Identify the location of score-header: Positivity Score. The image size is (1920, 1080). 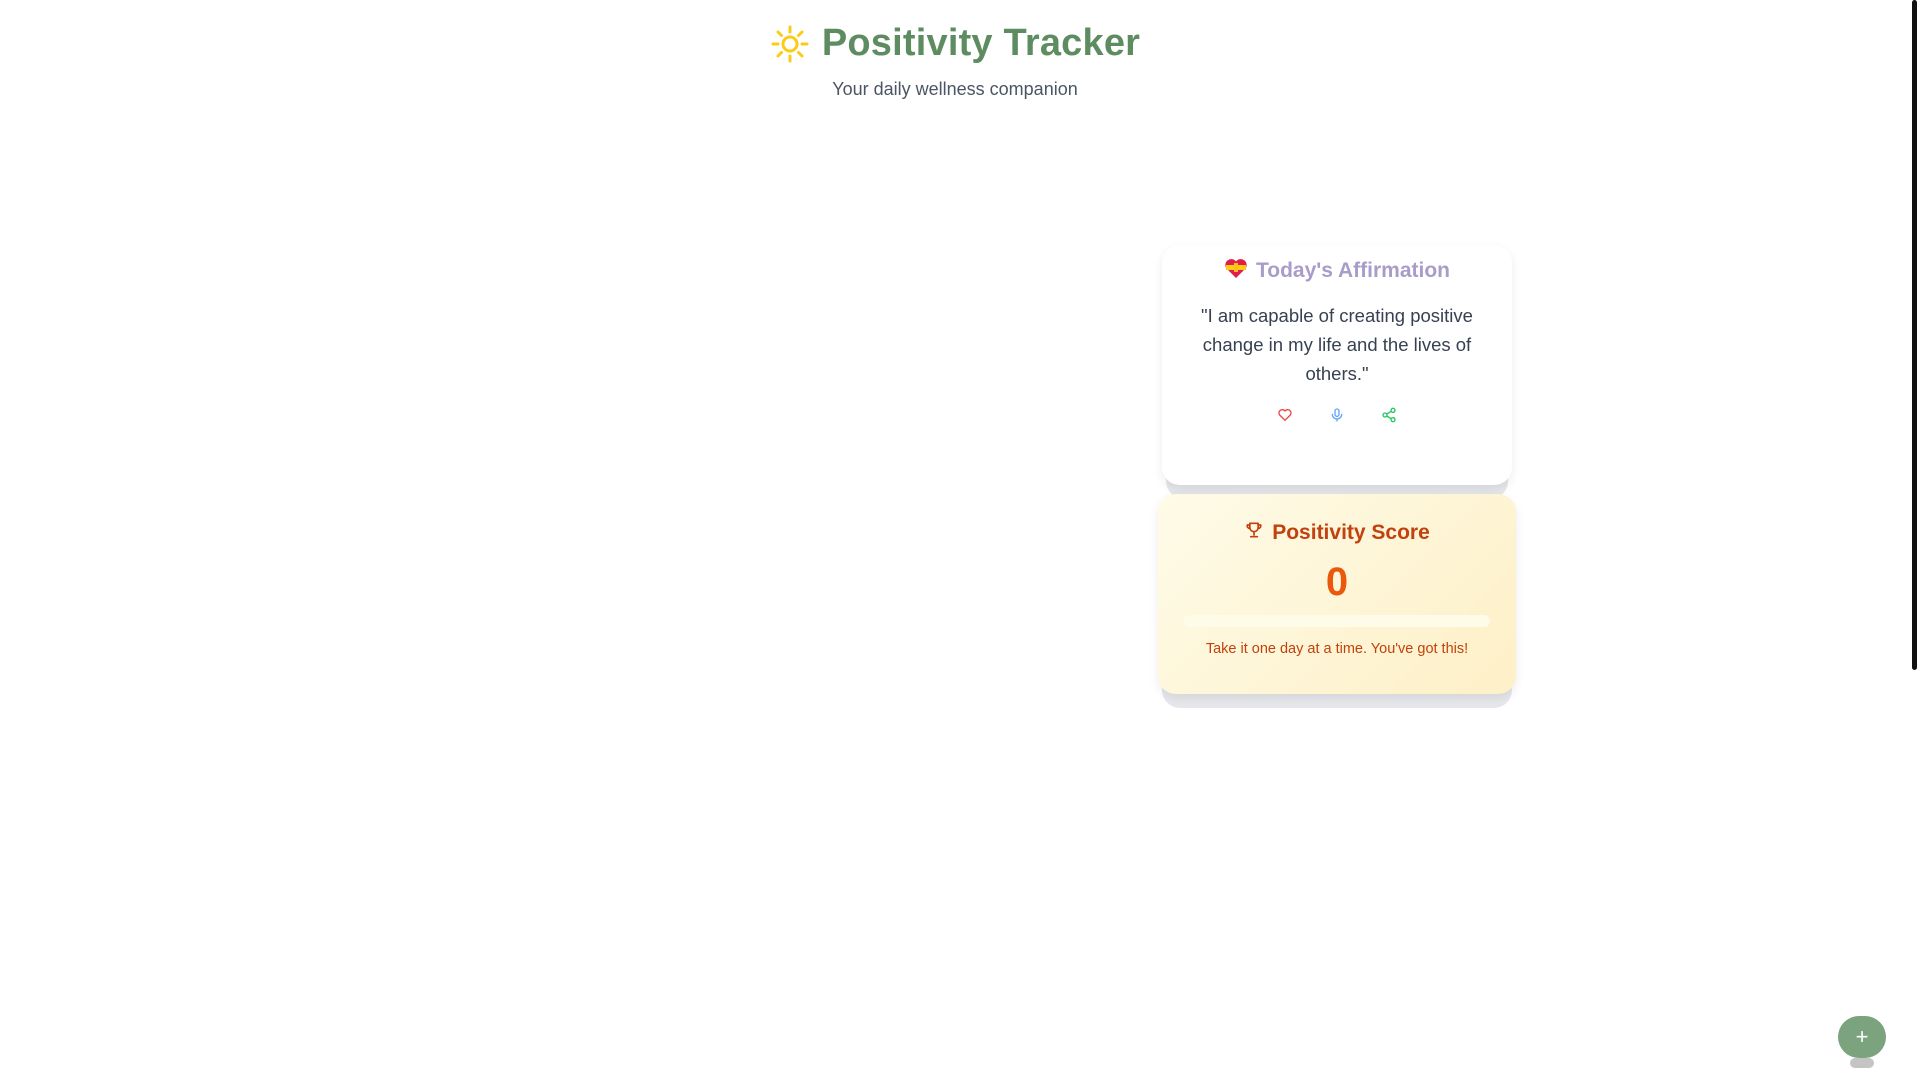
(1337, 533).